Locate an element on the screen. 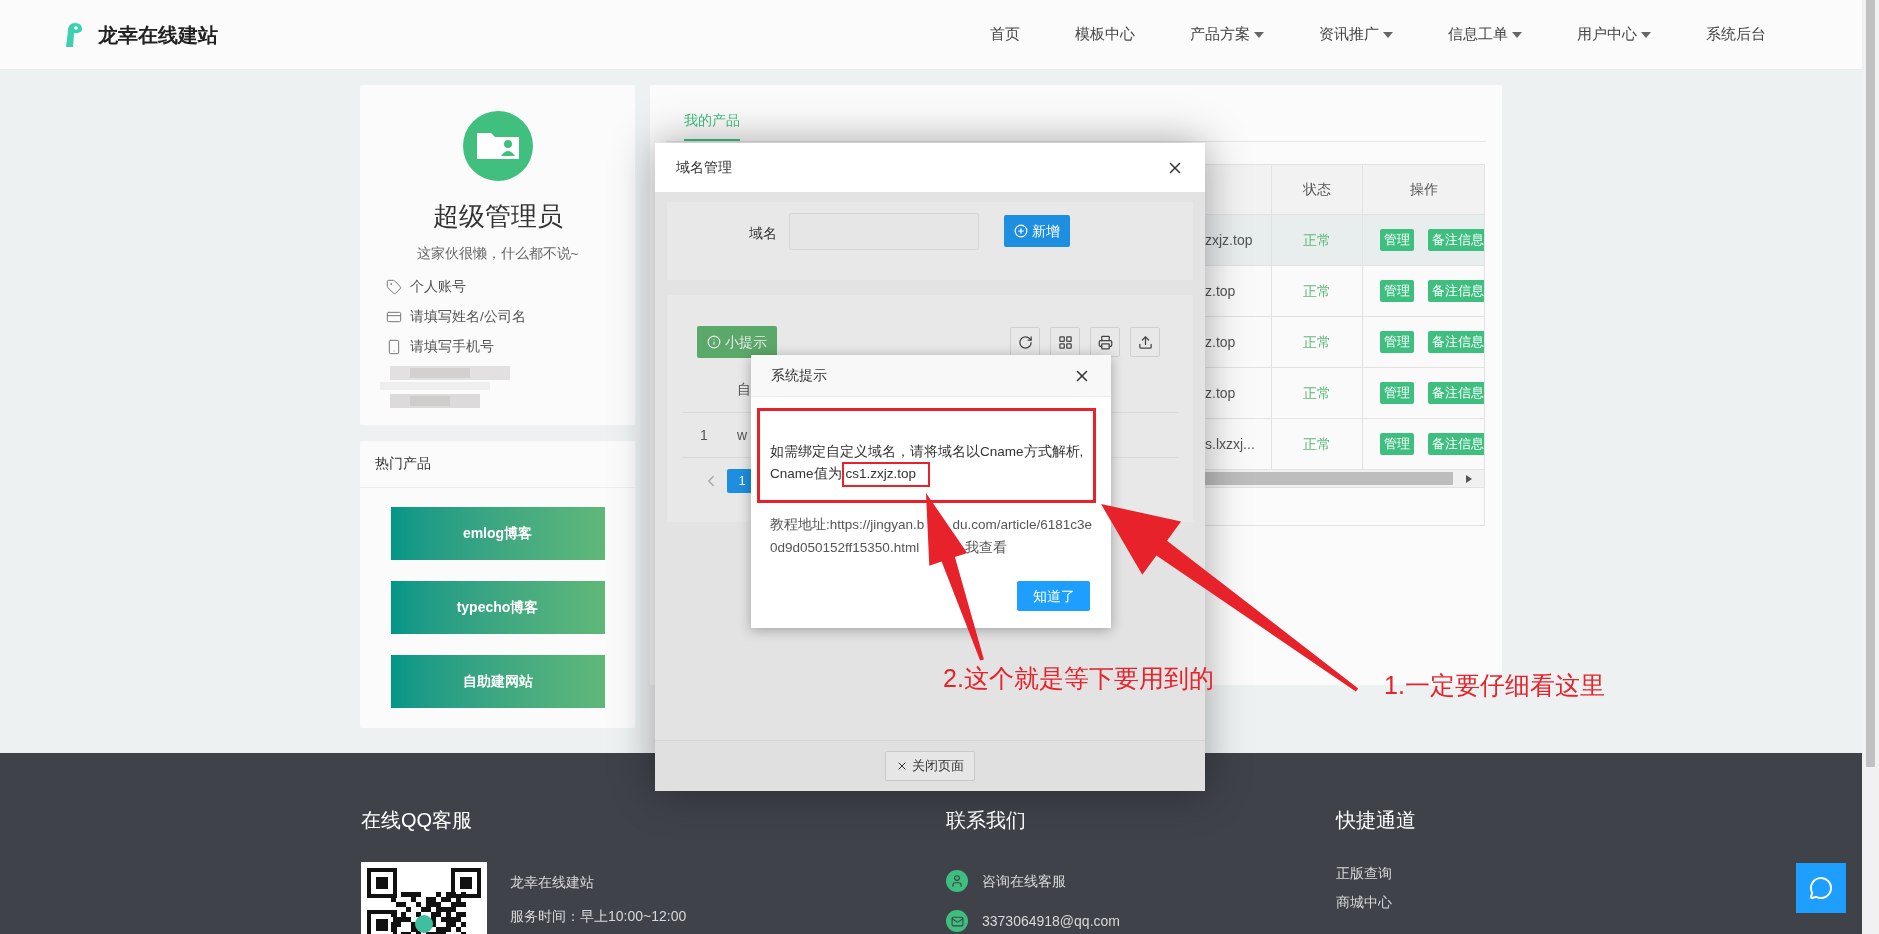 The width and height of the screenshot is (1879, 934). card-title: 热门产品 is located at coordinates (403, 463).